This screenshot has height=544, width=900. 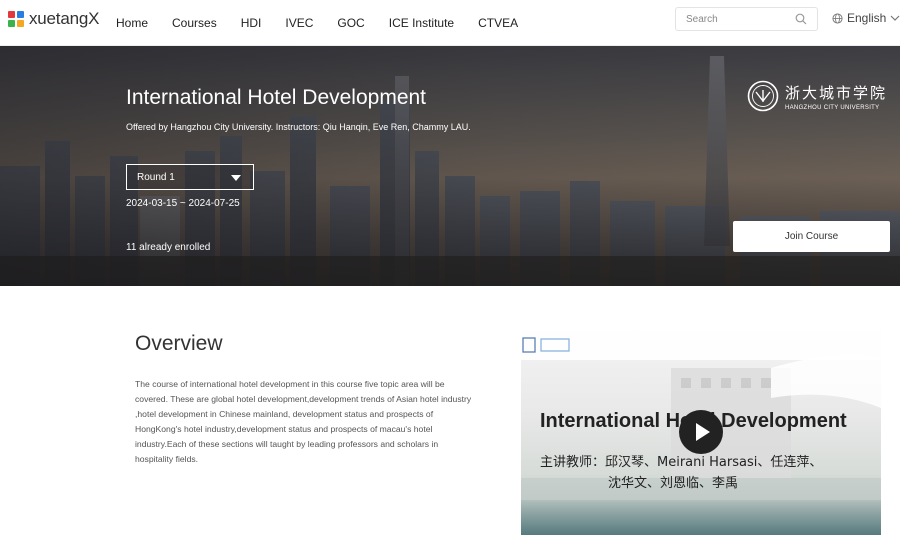 What do you see at coordinates (276, 97) in the screenshot?
I see `course-title: International Hotel Development` at bounding box center [276, 97].